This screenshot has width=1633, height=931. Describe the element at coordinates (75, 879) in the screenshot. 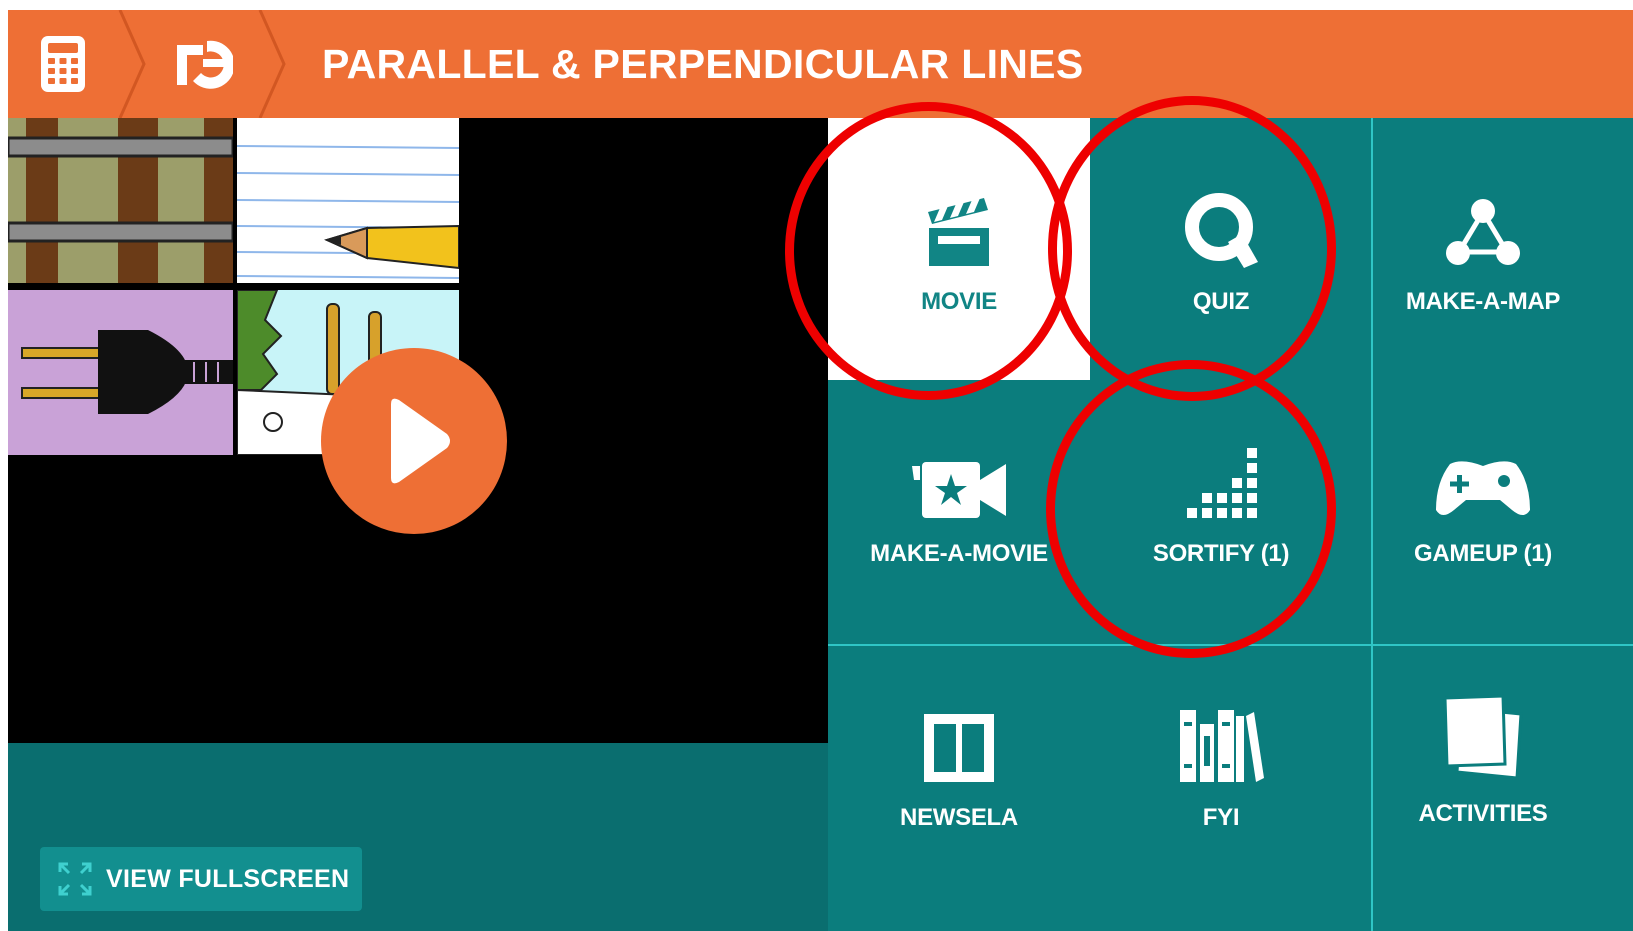

I see `fullscreen-icon` at that location.